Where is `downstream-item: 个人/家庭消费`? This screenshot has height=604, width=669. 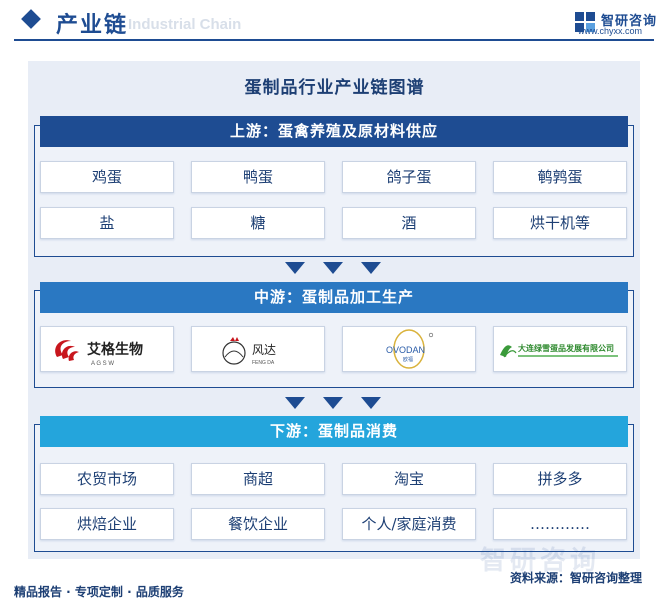 downstream-item: 个人/家庭消费 is located at coordinates (409, 524).